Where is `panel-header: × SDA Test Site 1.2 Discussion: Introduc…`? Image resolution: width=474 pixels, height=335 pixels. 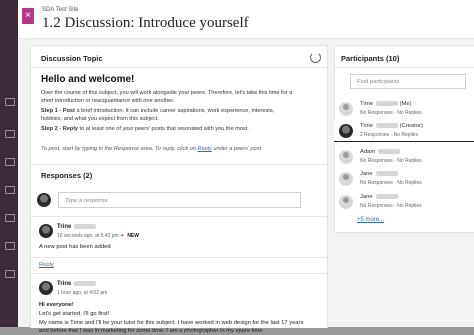
panel-header: × SDA Test Site 1.2 Discussion: Introduc… is located at coordinates (246, 19).